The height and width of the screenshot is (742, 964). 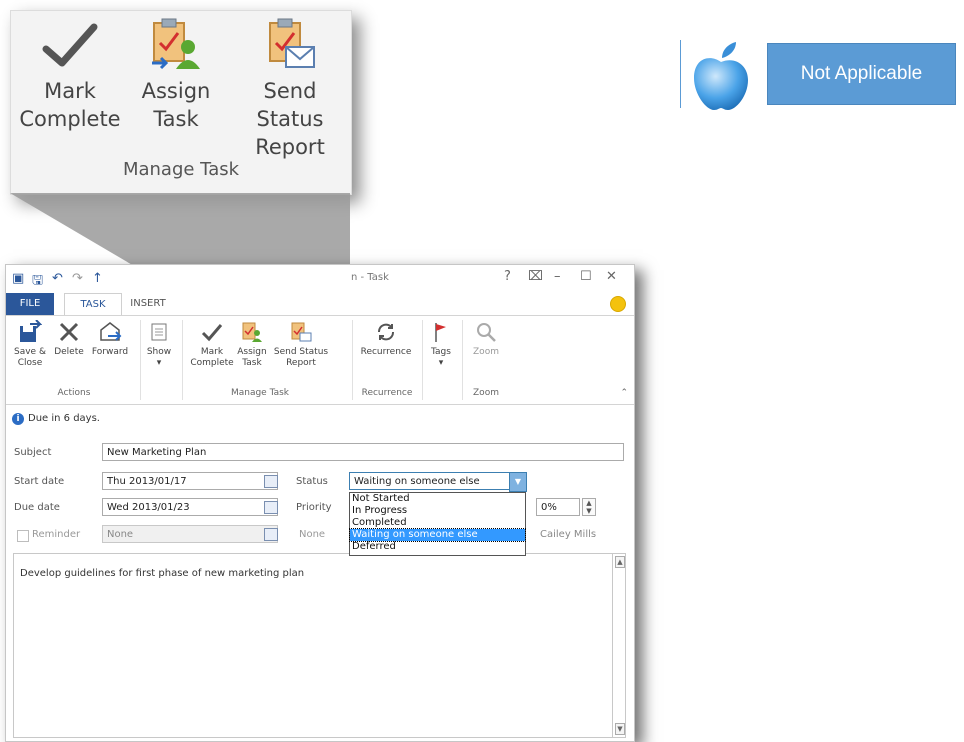 I want to click on recurrence-icon, so click(x=386, y=332).